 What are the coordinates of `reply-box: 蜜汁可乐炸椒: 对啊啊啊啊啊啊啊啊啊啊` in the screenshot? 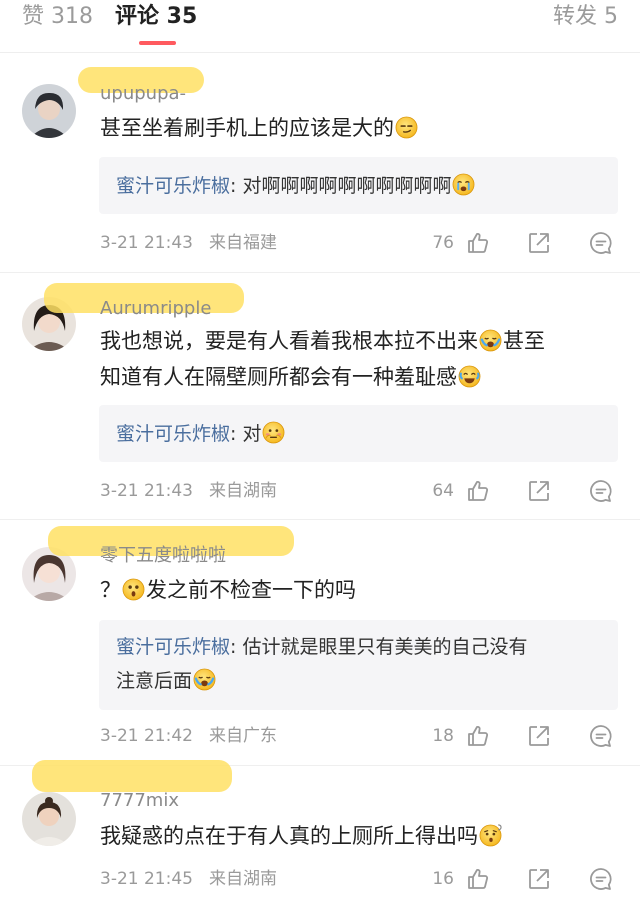 It's located at (358, 185).